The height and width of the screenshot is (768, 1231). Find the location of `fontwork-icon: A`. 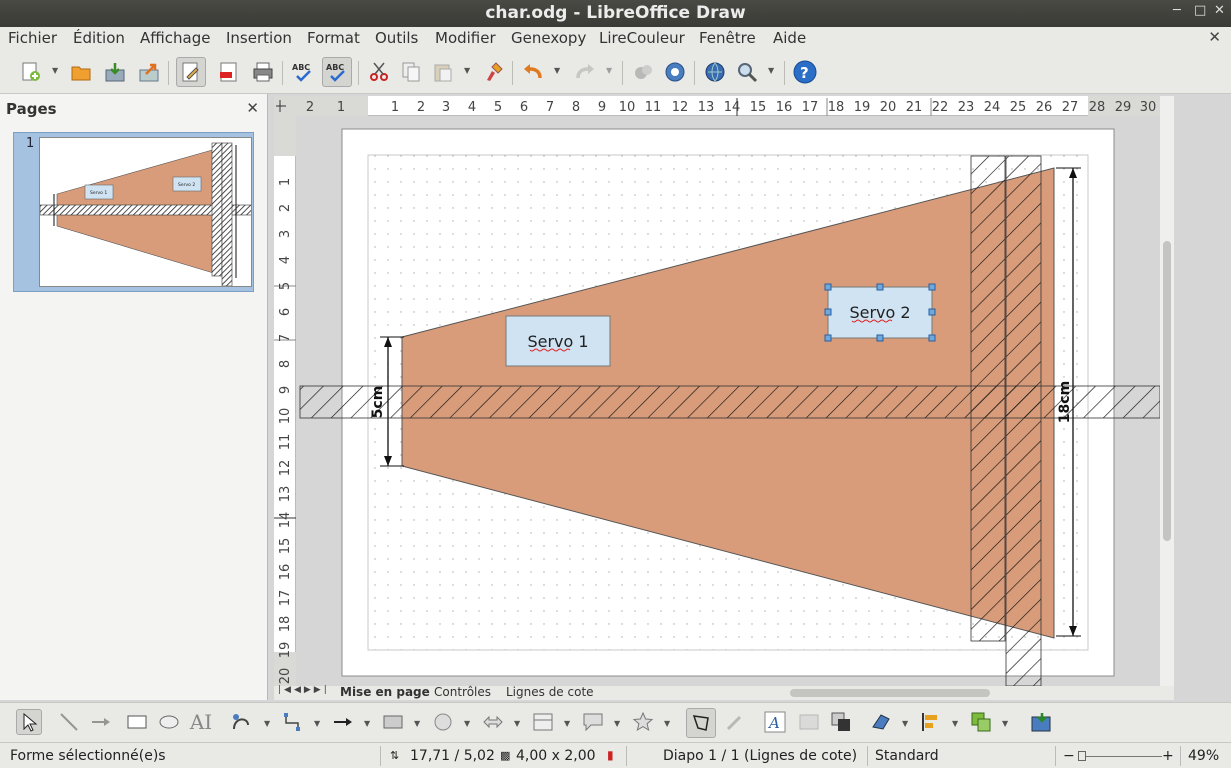

fontwork-icon: A is located at coordinates (775, 722).